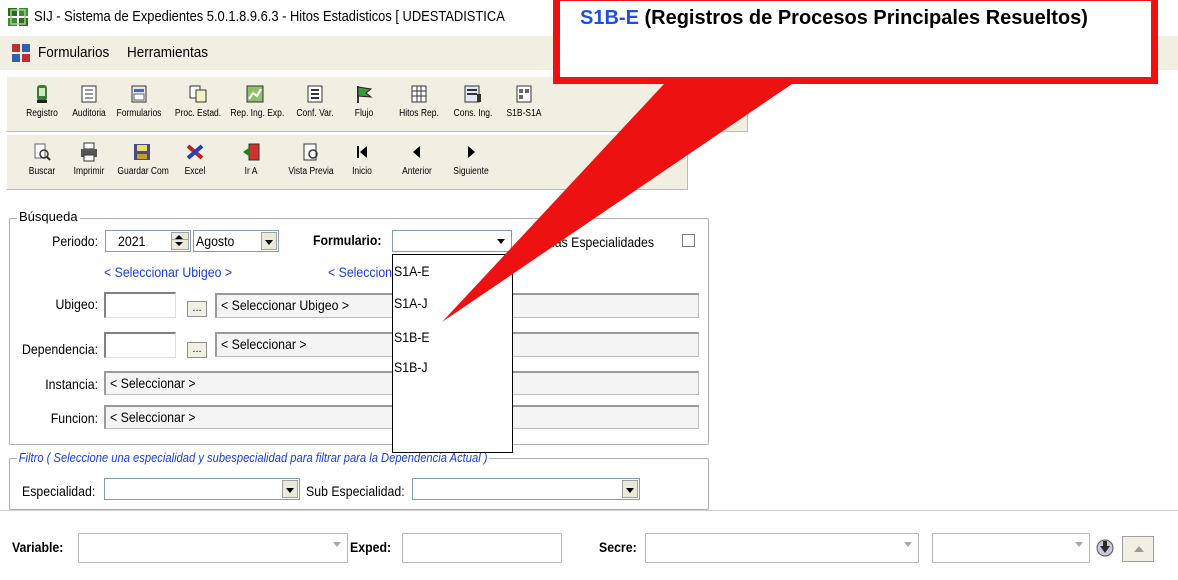 This screenshot has width=1178, height=580. Describe the element at coordinates (140, 305) in the screenshot. I see `ubigeo-code-input` at that location.